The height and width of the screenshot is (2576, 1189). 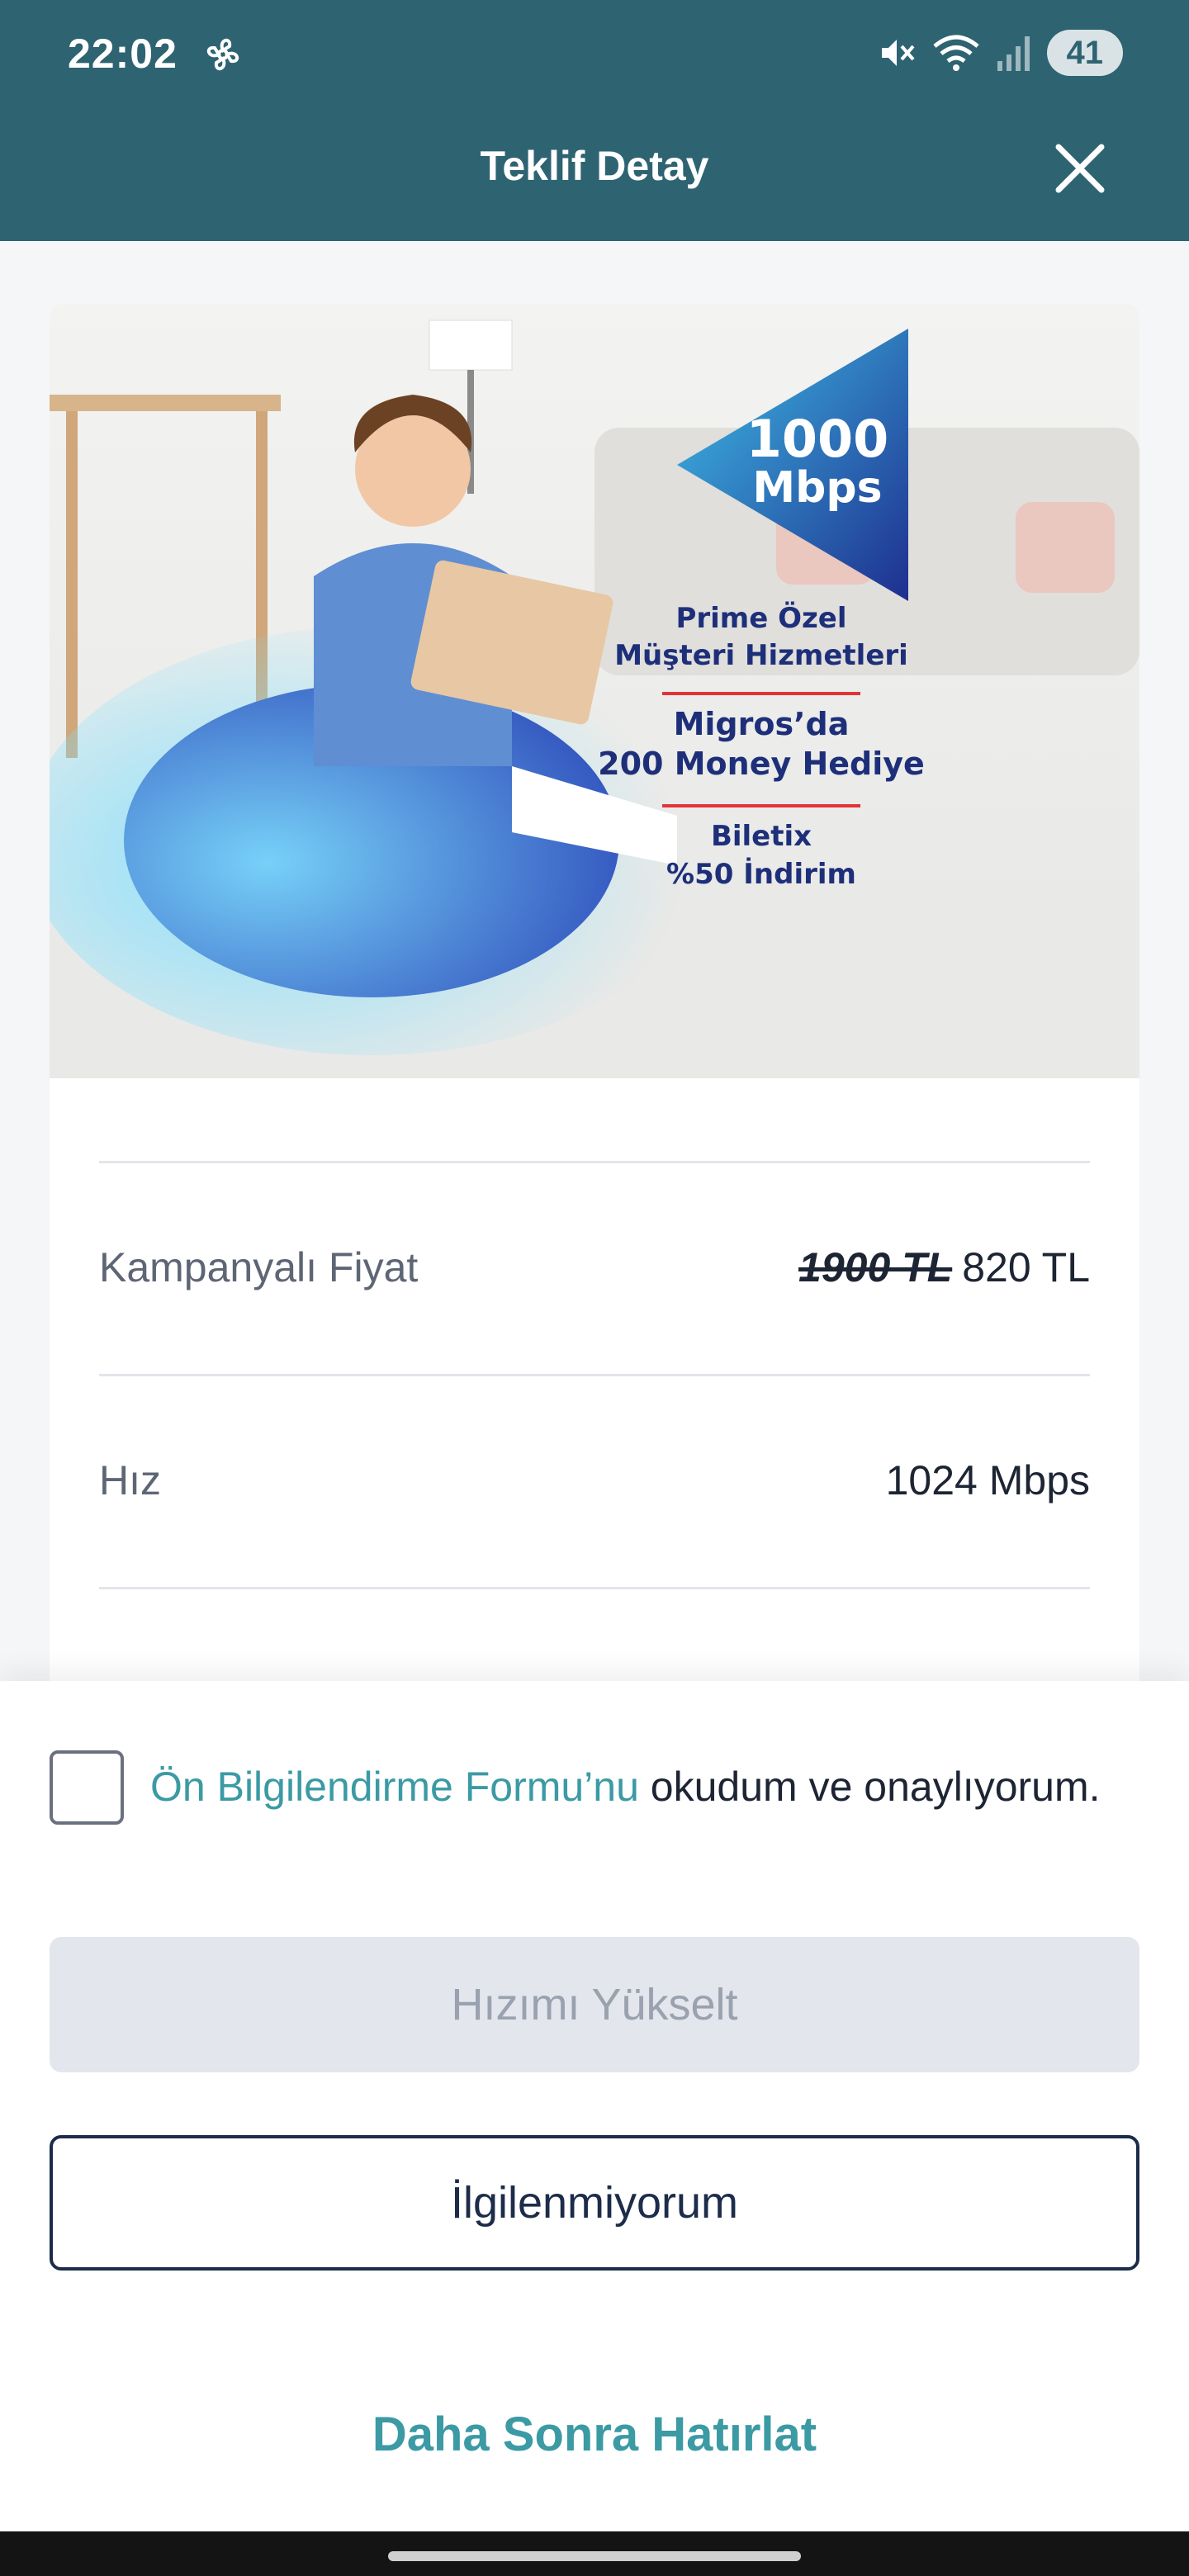 I want to click on remind-later-button: Daha Sonra Hatırlat, so click(x=594, y=2434).